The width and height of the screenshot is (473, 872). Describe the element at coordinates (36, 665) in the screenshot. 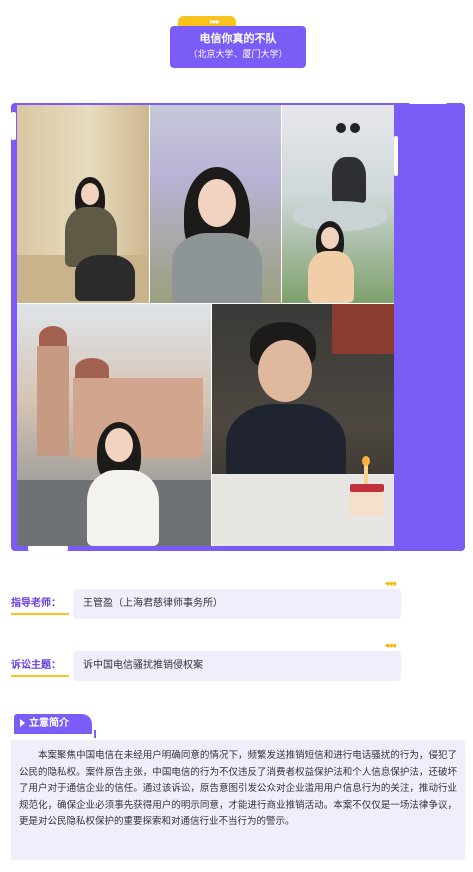

I see `topic-label: 诉讼主题：` at that location.